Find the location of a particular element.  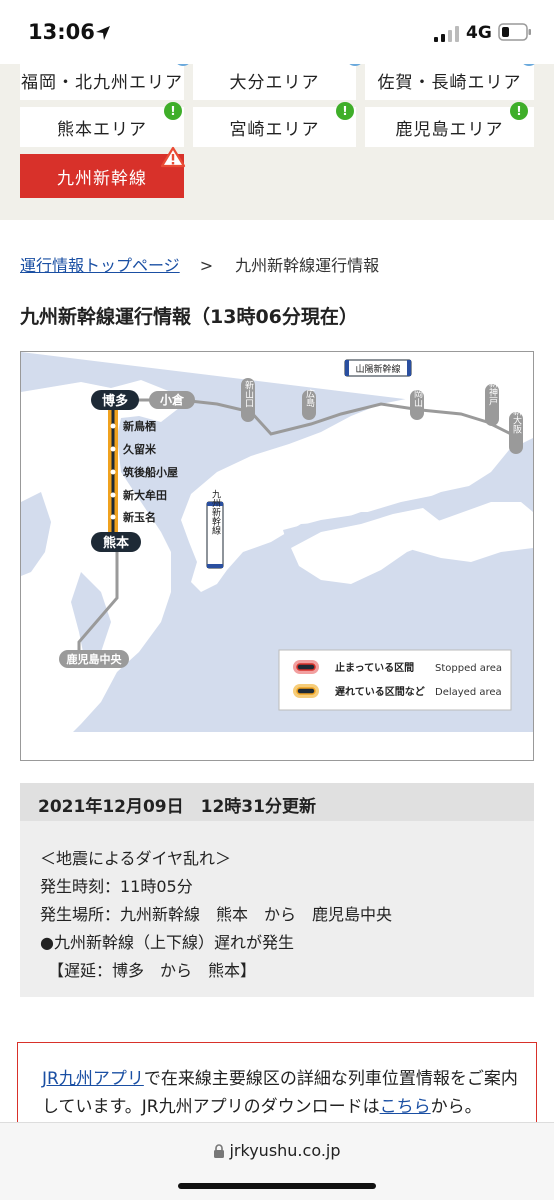

area-button-kagoshima: 鹿児島エリア ! is located at coordinates (449, 124).